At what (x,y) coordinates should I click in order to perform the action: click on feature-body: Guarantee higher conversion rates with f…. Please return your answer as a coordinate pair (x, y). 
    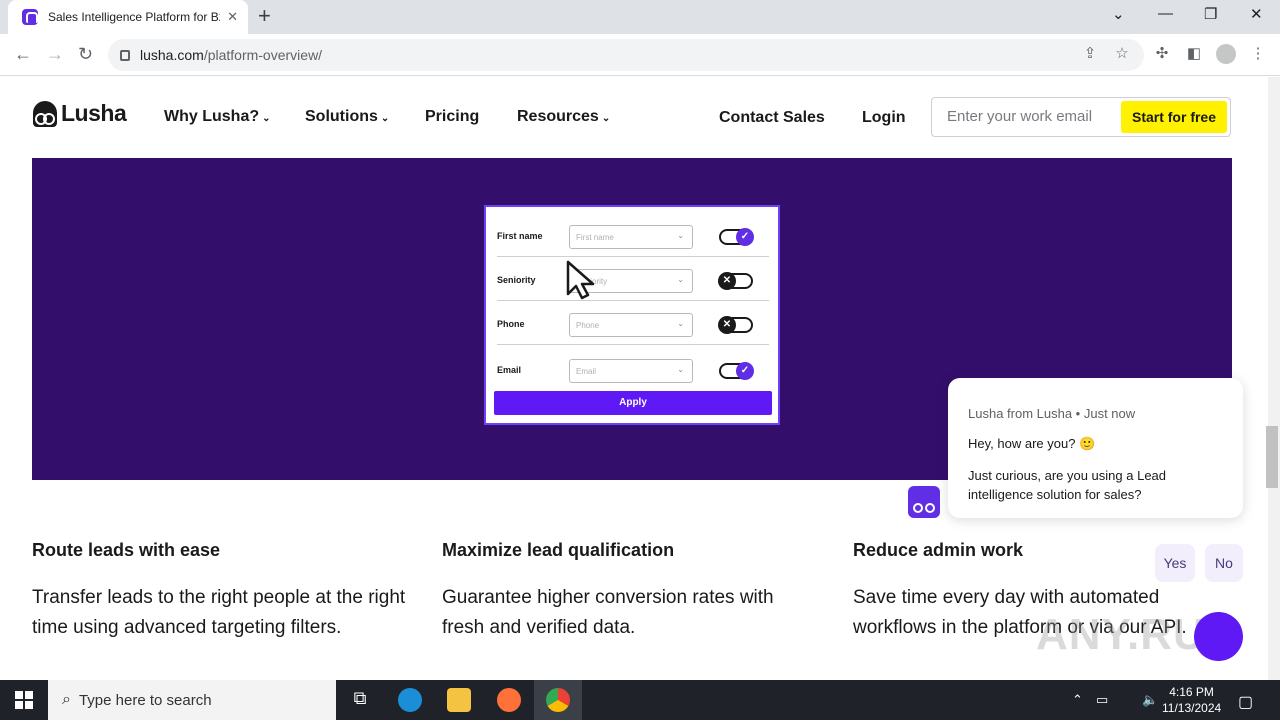
    Looking at the image, I should click on (608, 612).